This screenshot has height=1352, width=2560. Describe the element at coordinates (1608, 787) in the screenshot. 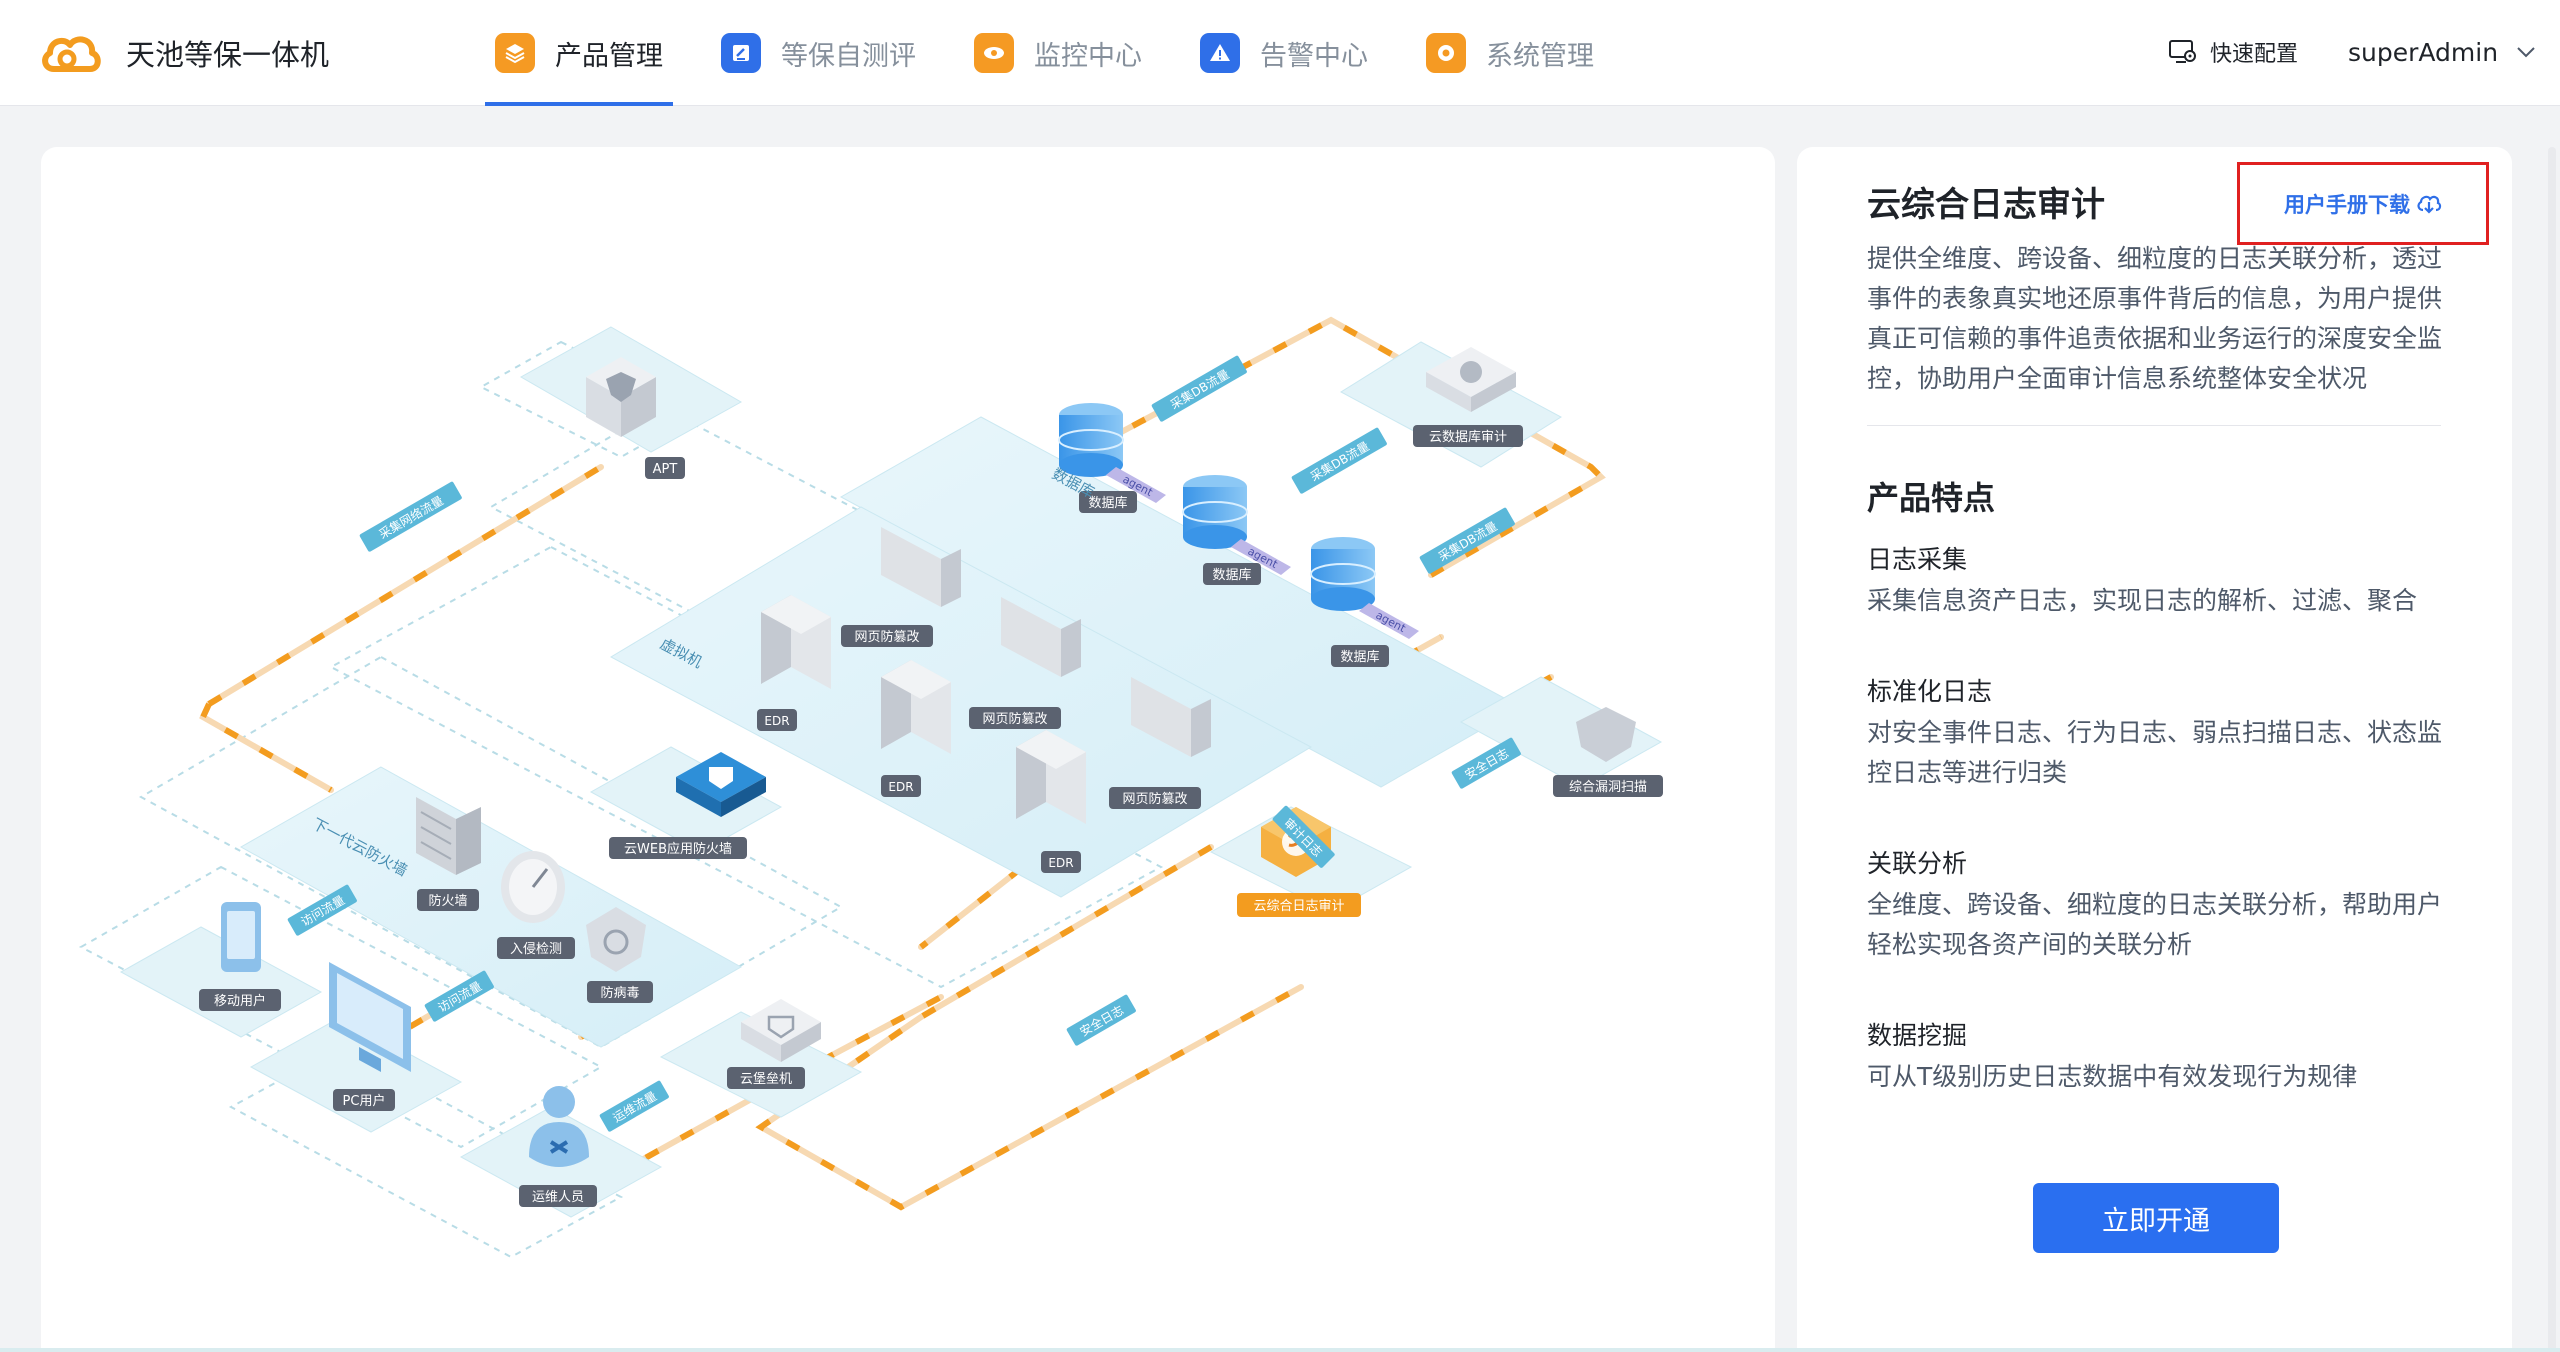

I see `vuln-scan-label: 综合漏洞扫描` at that location.